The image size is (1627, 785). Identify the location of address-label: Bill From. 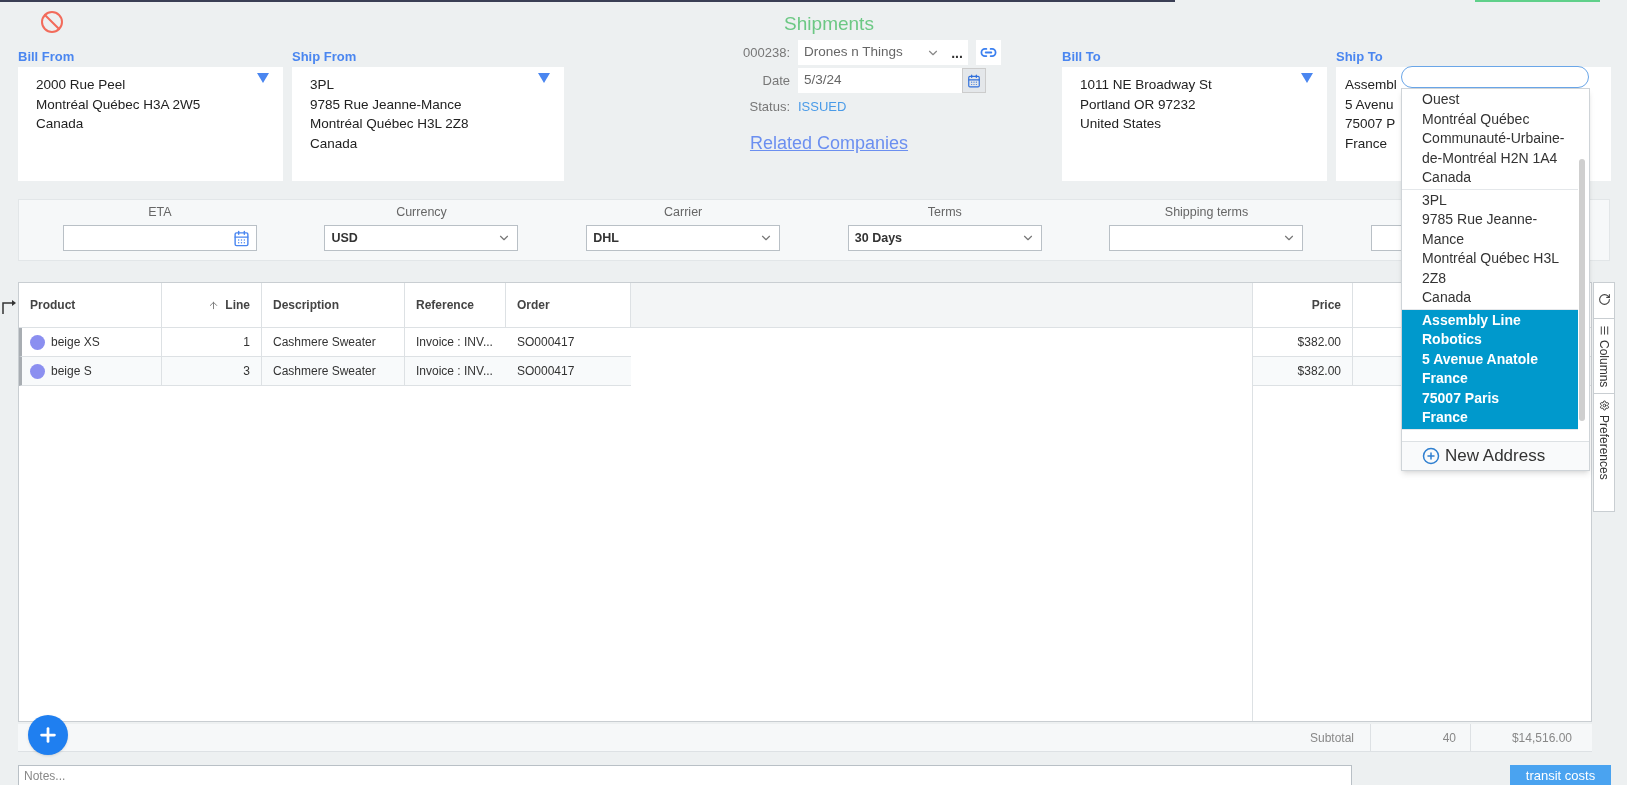
(47, 57).